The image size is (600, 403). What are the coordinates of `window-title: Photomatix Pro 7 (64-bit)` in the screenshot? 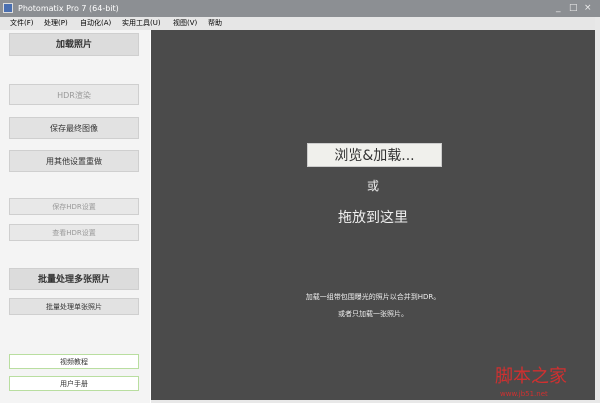 It's located at (68, 8).